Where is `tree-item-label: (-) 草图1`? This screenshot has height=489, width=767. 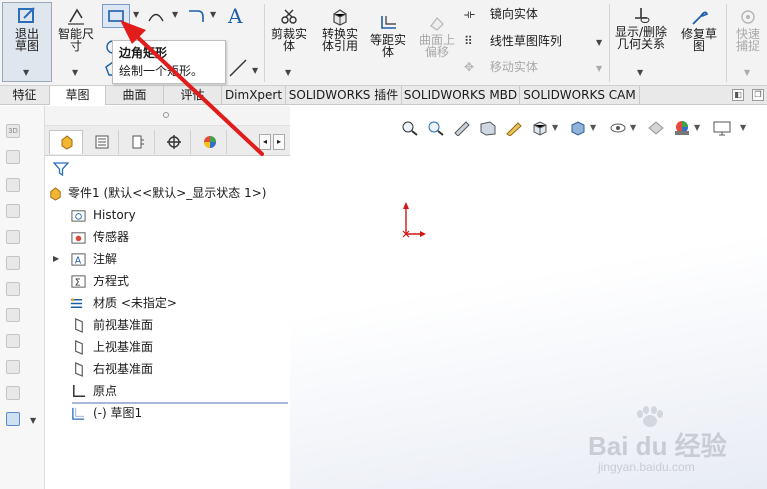
tree-item-label: (-) 草图1 is located at coordinates (118, 413).